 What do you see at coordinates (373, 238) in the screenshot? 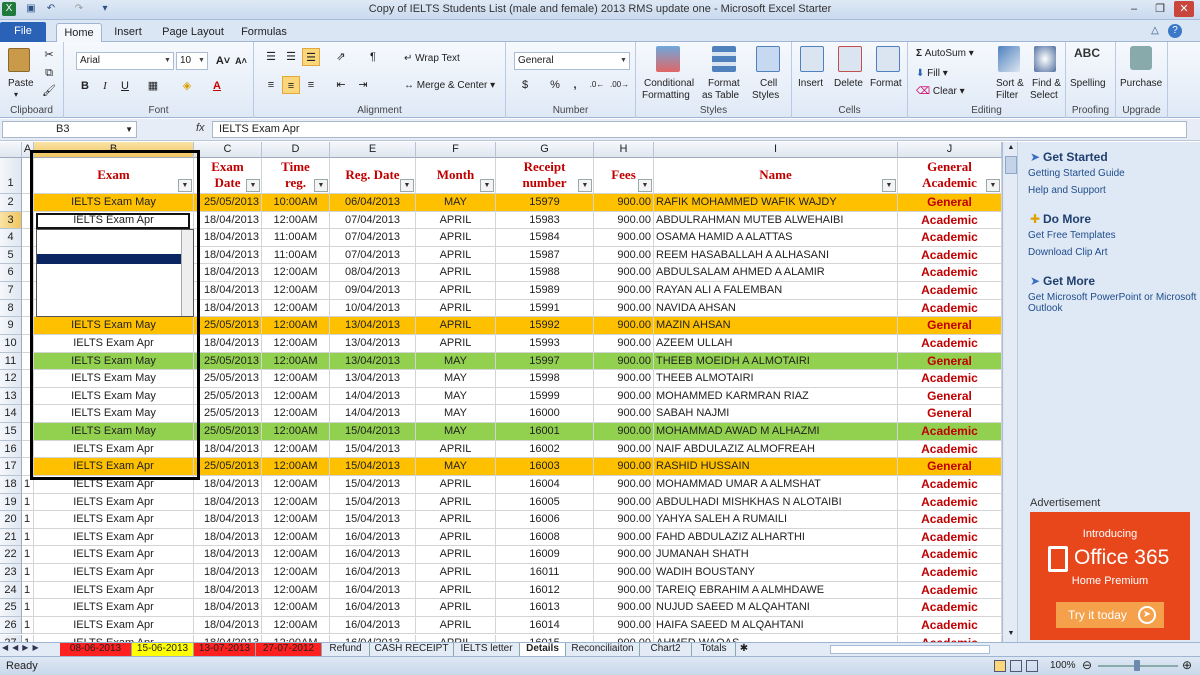
I see `cell-reg_date: 07/04/2013` at bounding box center [373, 238].